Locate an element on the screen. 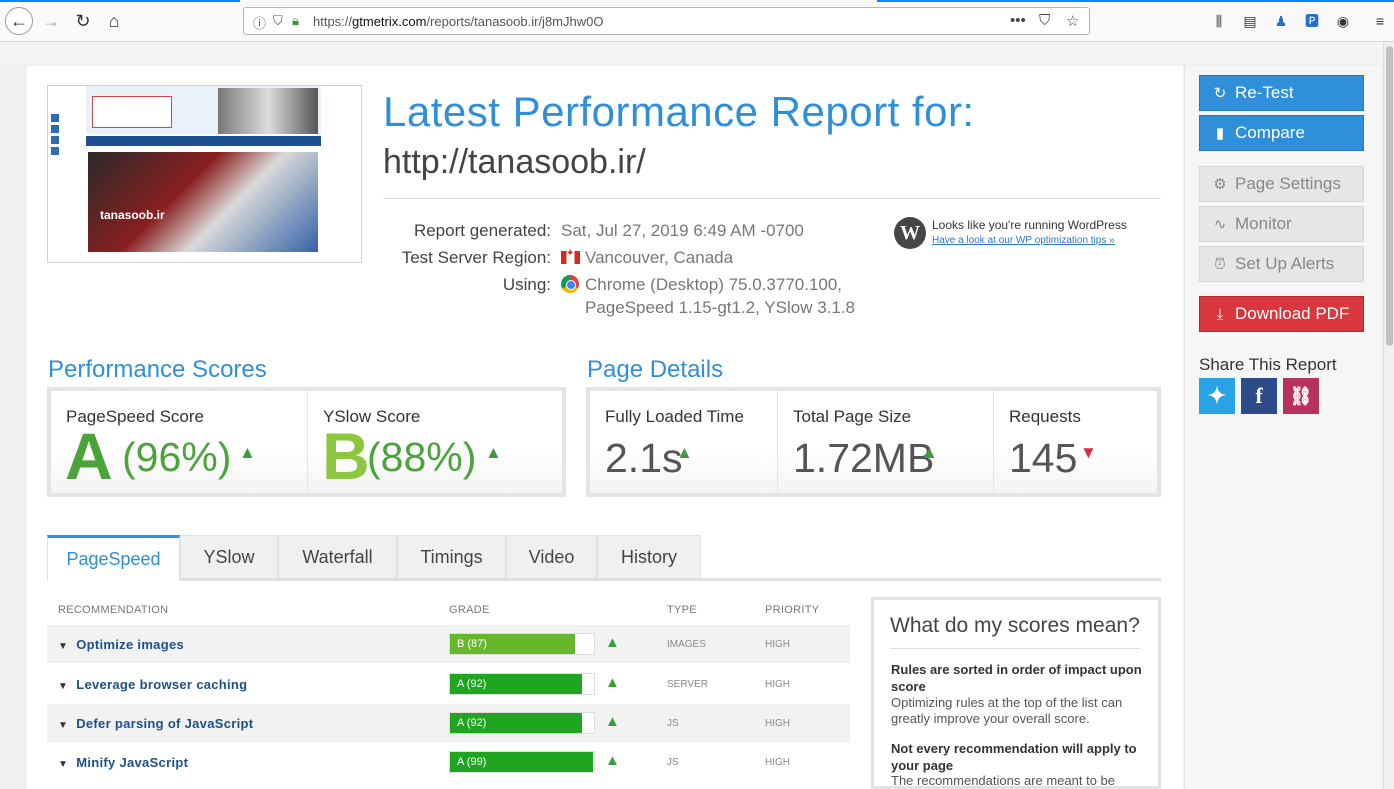 Image resolution: width=1394 pixels, height=789 pixels. recommendation-name: ▼ Optimize images is located at coordinates (121, 644).